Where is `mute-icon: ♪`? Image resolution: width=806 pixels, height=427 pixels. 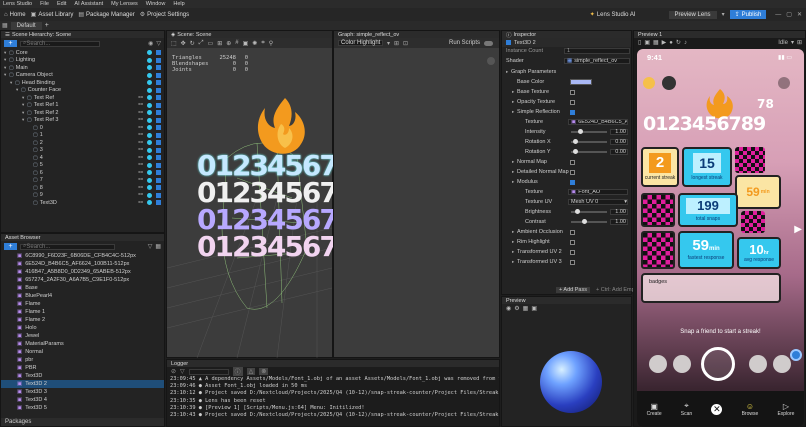 mute-icon: ♪ is located at coordinates (685, 43).